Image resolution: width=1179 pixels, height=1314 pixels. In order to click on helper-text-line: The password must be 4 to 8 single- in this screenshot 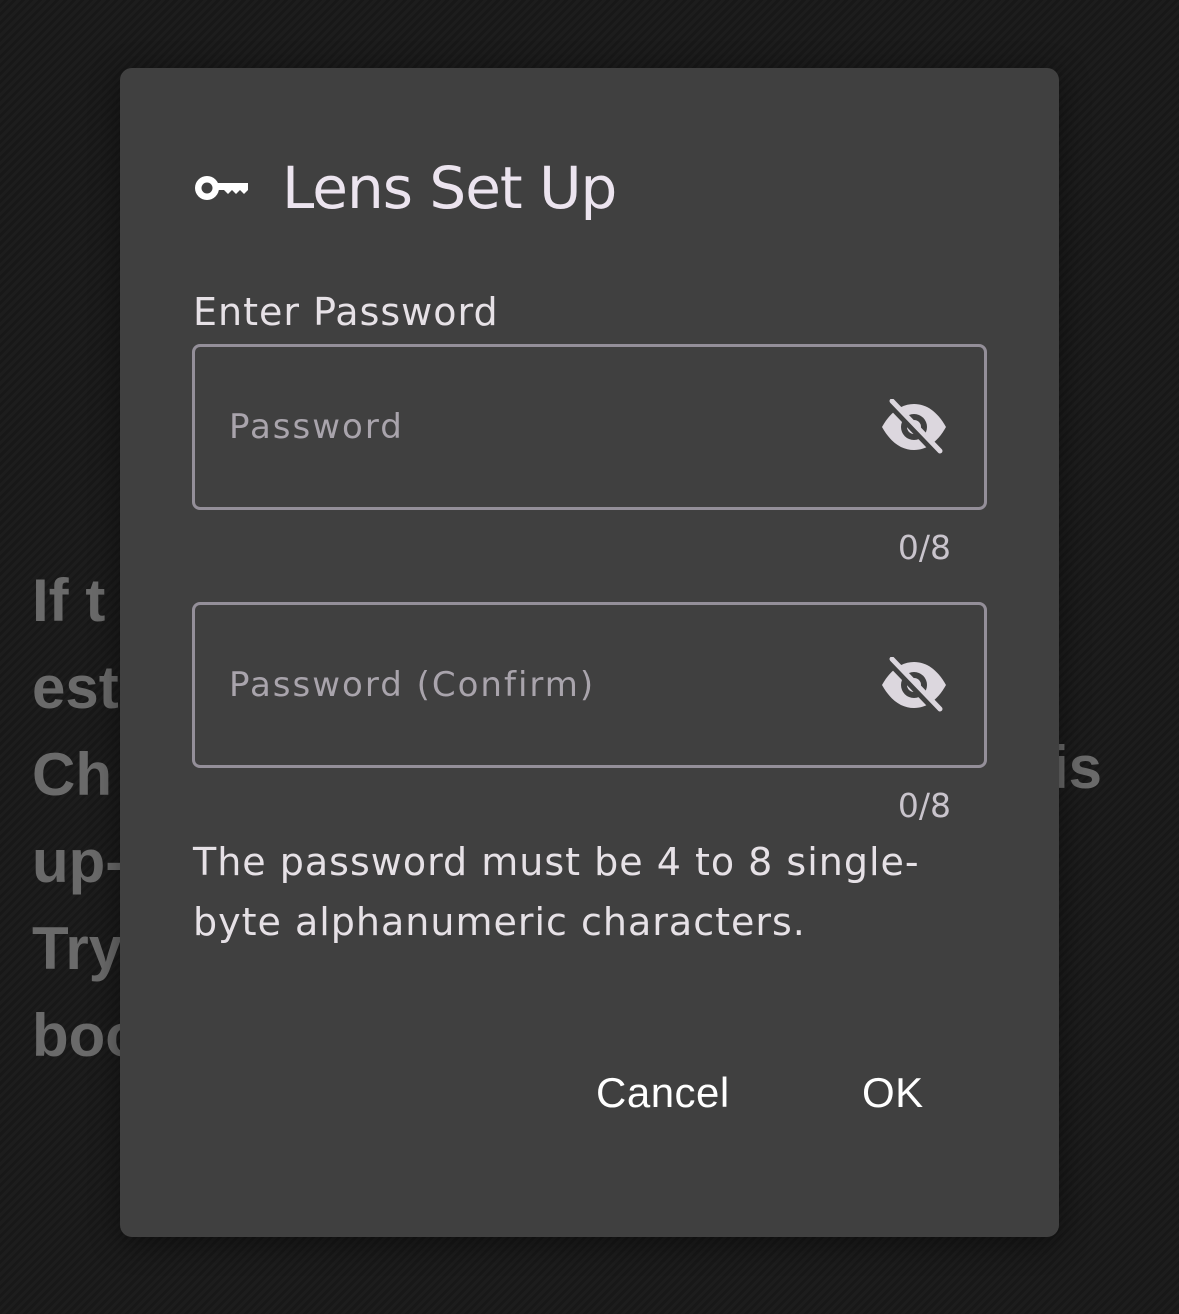, I will do `click(556, 862)`.